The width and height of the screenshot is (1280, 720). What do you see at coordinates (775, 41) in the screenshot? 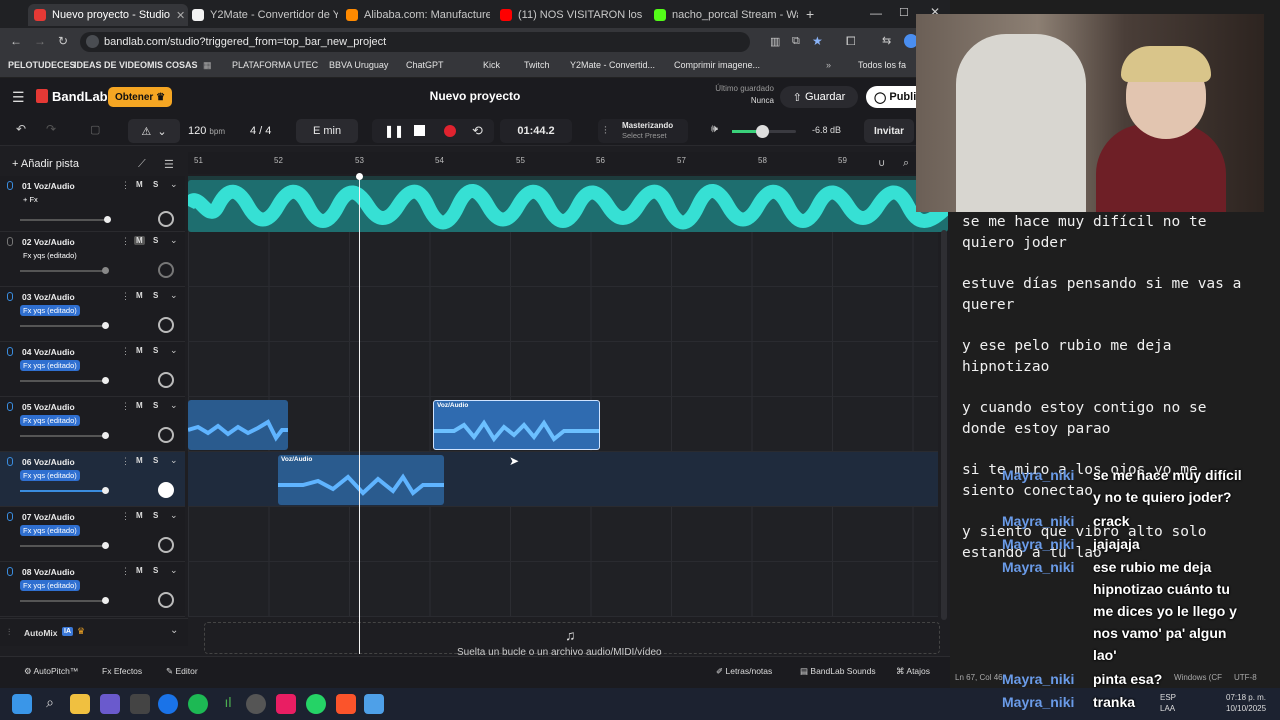
I see `reader-icon: ▥` at bounding box center [775, 41].